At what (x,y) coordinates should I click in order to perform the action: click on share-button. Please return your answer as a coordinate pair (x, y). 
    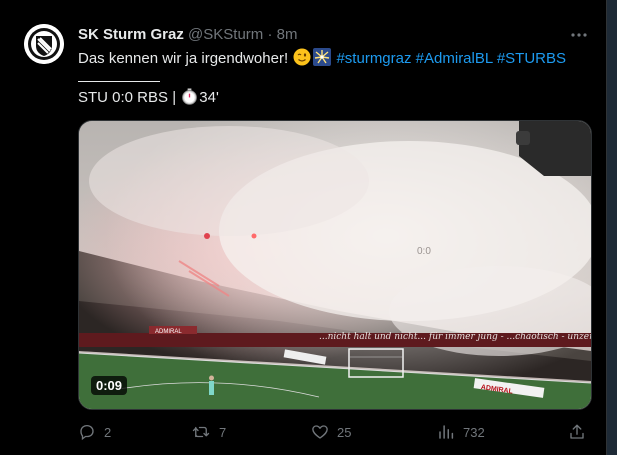
    Looking at the image, I should click on (577, 432).